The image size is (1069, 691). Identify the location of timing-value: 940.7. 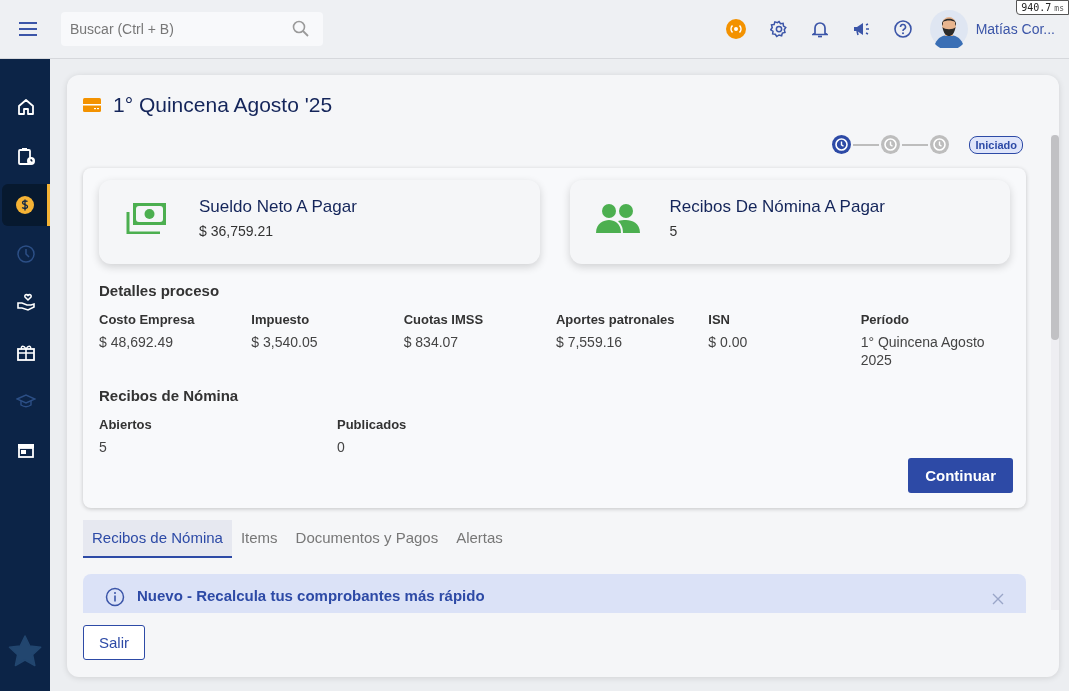
(1036, 7).